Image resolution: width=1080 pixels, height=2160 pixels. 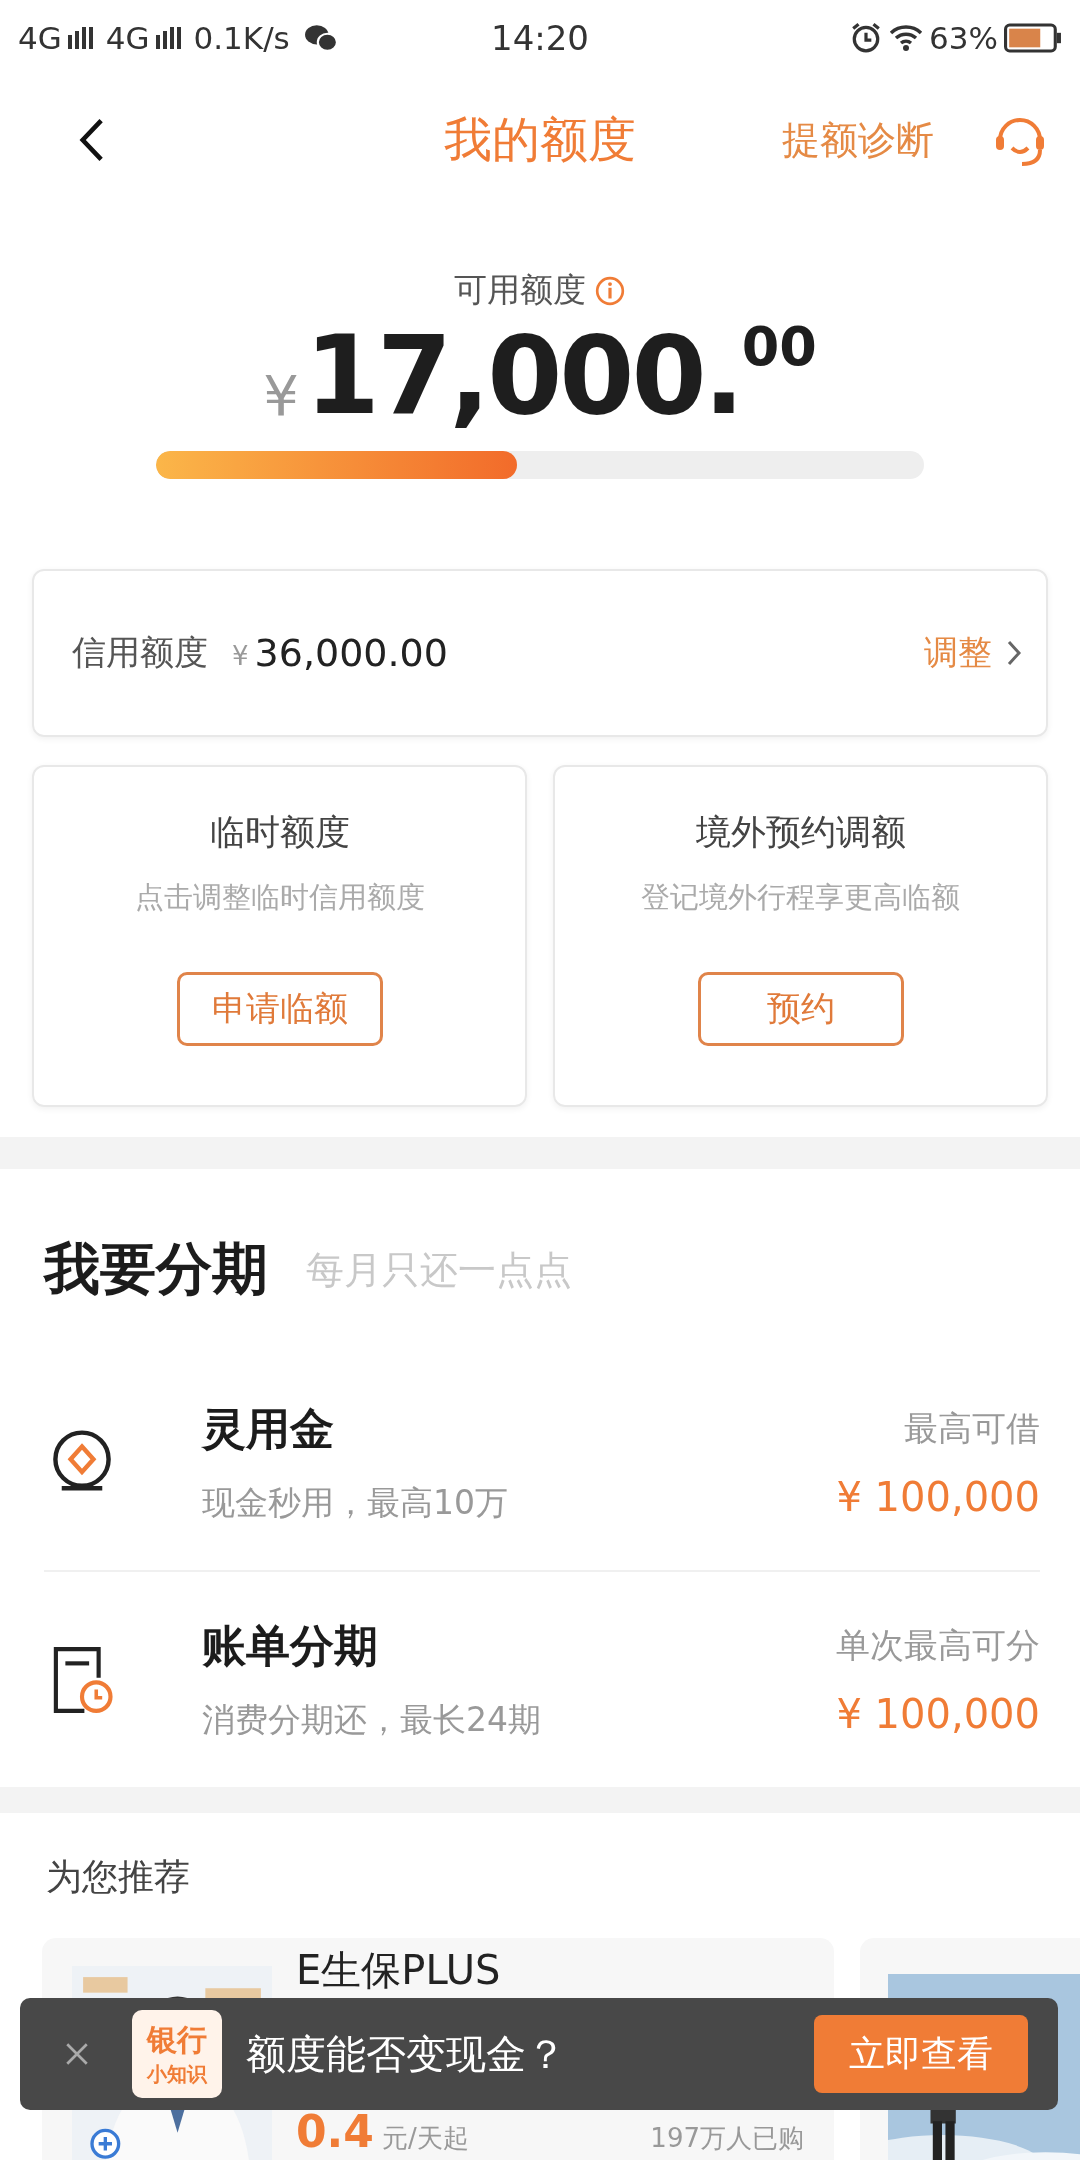 What do you see at coordinates (140, 652) in the screenshot?
I see `credit-limit-label: 信用额度` at bounding box center [140, 652].